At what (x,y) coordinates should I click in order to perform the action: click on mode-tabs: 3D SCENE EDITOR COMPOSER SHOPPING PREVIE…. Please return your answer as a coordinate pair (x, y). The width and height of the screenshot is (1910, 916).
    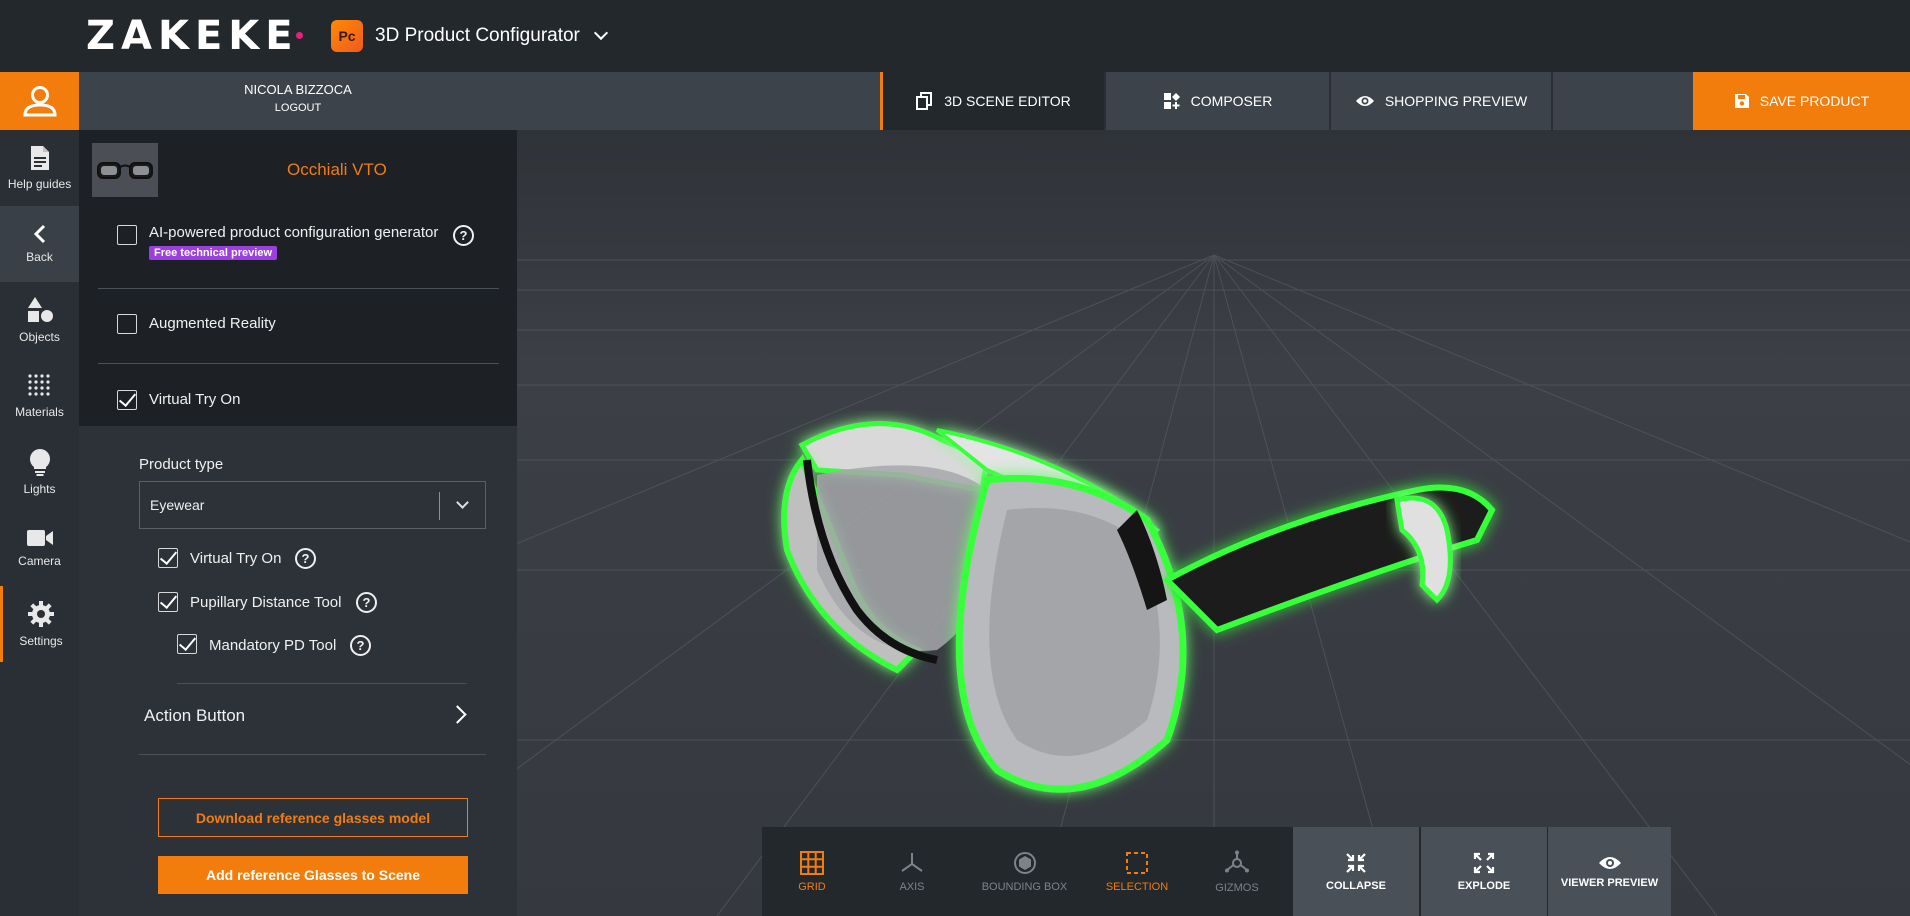
    Looking at the image, I should click on (1213, 101).